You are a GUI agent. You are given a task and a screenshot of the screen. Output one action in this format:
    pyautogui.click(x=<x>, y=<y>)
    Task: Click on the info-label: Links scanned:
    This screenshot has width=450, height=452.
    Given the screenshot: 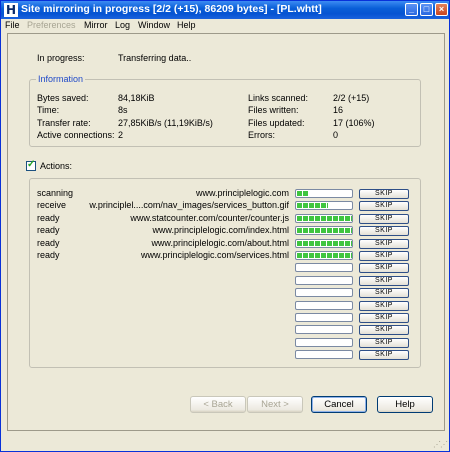 What is the action you would take?
    pyautogui.click(x=278, y=98)
    